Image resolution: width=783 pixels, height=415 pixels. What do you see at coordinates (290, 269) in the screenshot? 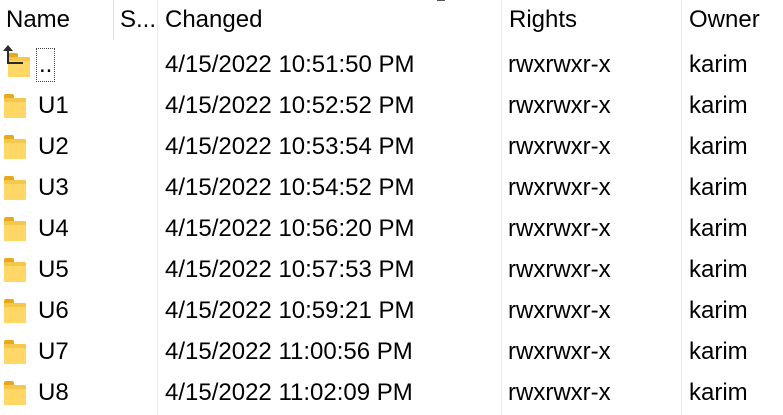
I see `file-changed: 4/15/2022 10:57:53 PM` at bounding box center [290, 269].